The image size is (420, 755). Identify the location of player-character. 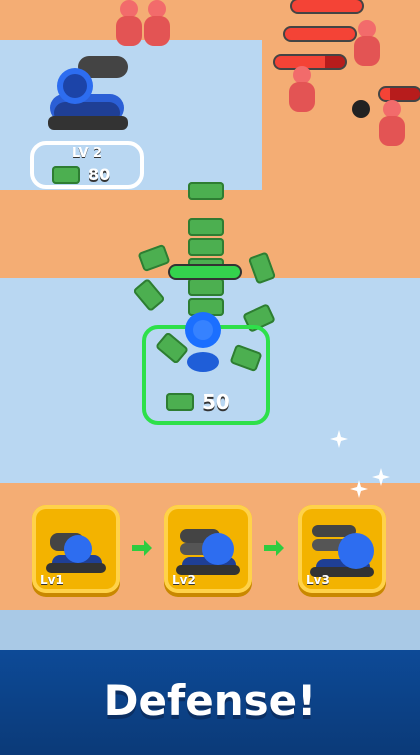
(203, 343).